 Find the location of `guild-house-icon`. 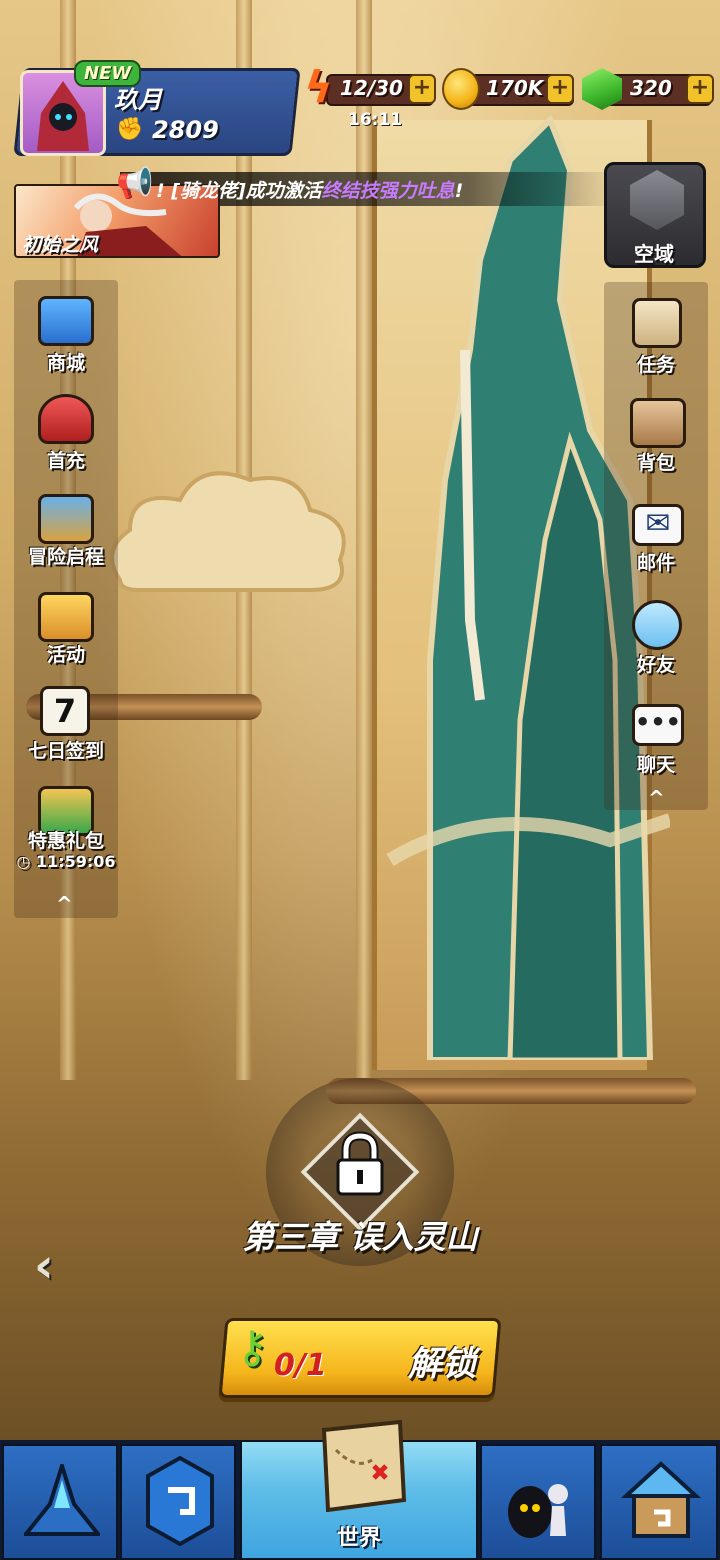

guild-house-icon is located at coordinates (661, 1499).